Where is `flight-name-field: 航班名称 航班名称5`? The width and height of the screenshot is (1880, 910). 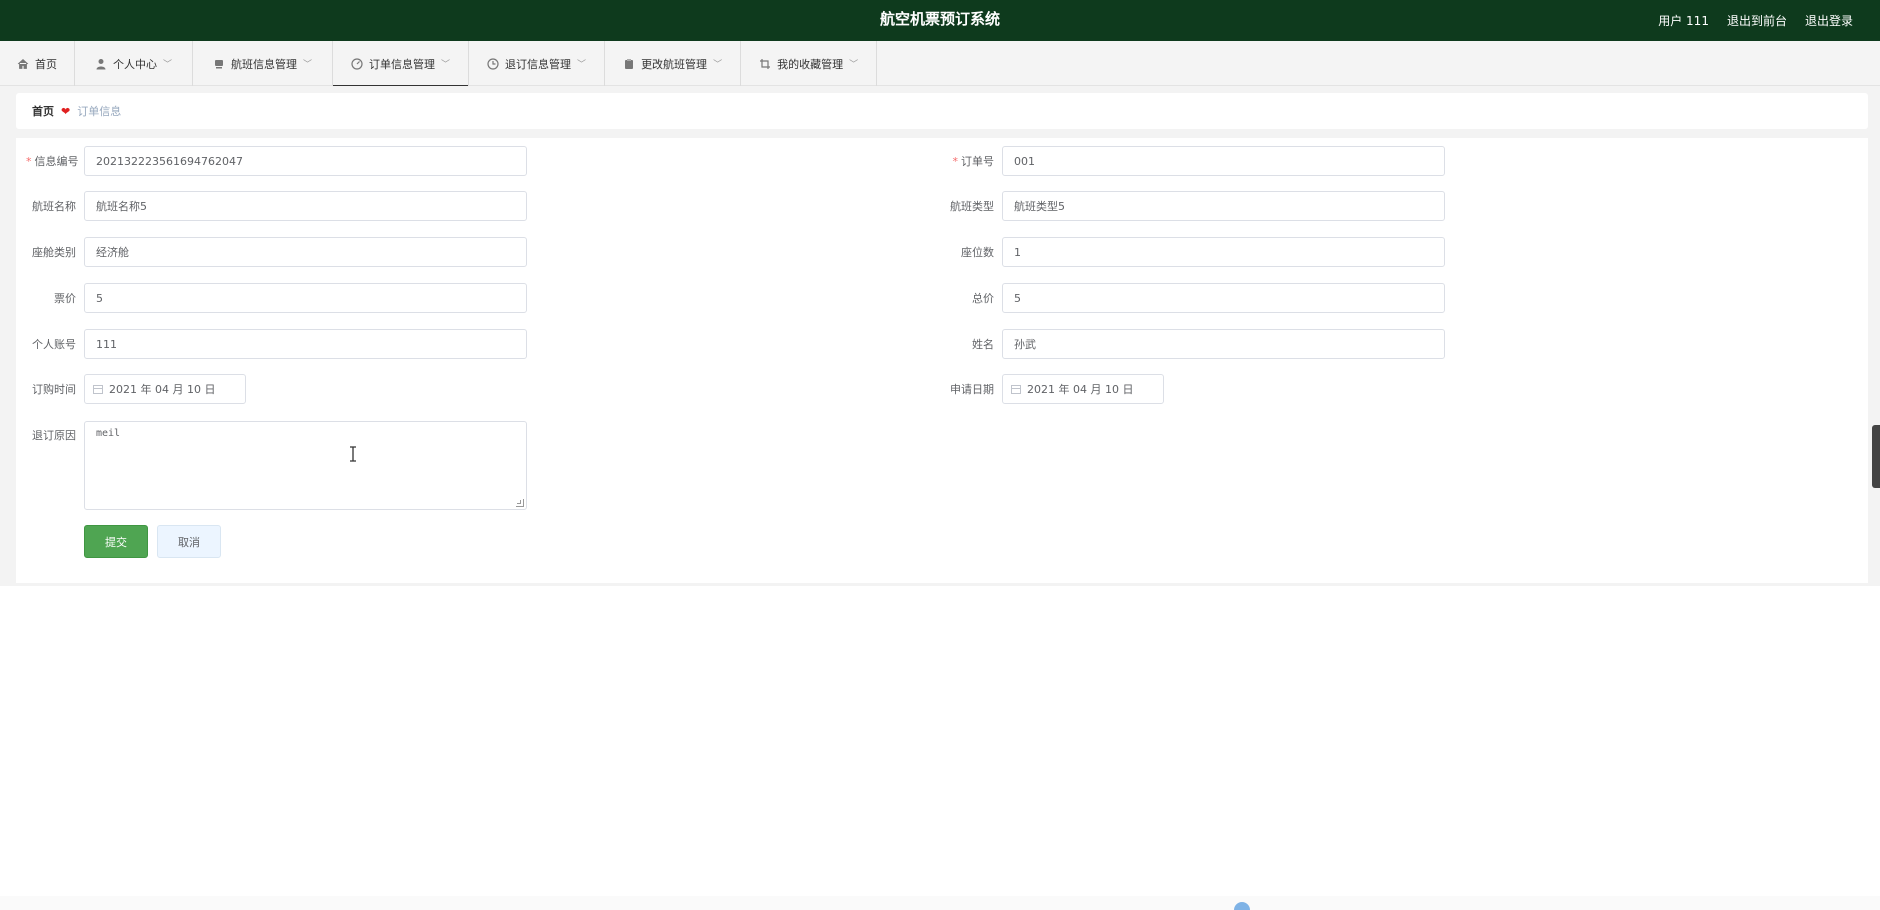 flight-name-field: 航班名称 航班名称5 is located at coordinates (276, 206).